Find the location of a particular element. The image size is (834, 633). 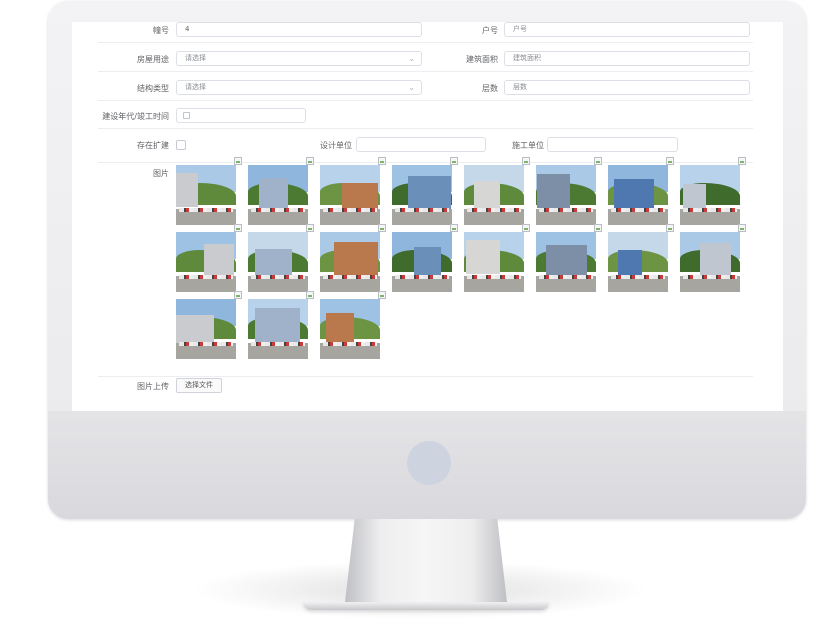

building-area-label: 建筑面积 is located at coordinates (482, 59).